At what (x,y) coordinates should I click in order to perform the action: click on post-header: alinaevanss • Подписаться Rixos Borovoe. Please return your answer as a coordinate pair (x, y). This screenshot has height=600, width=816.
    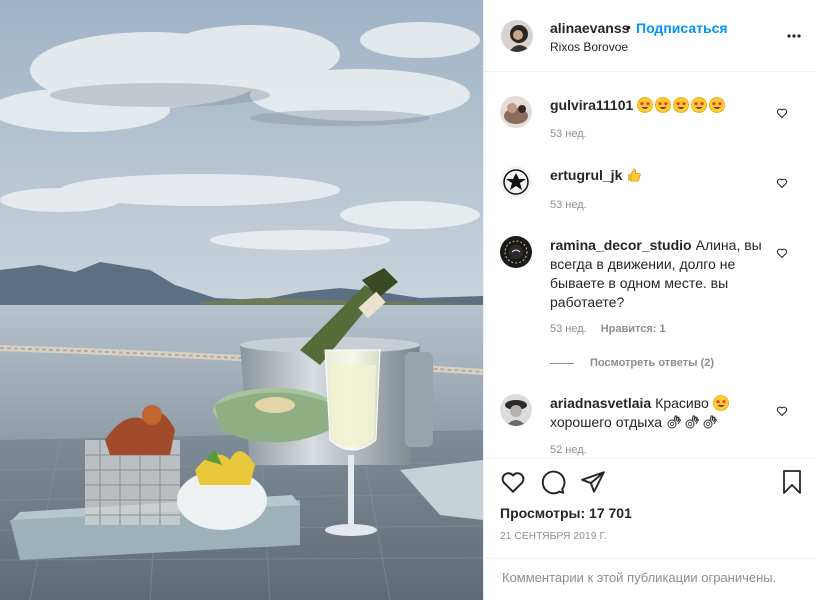
    Looking at the image, I should click on (650, 36).